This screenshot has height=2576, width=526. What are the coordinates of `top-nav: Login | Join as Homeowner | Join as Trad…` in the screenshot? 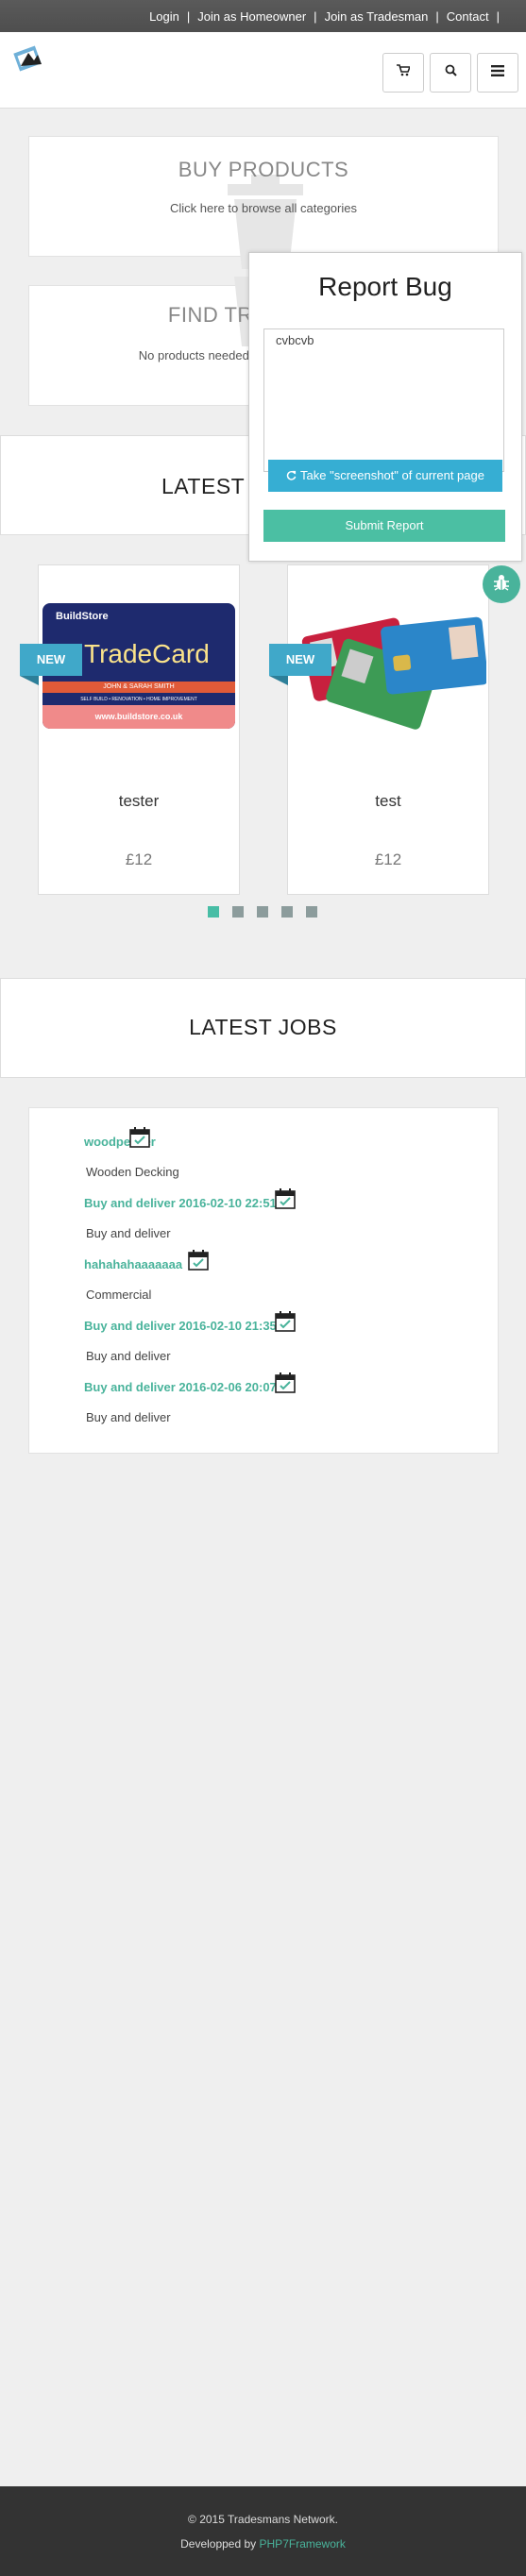 It's located at (324, 16).